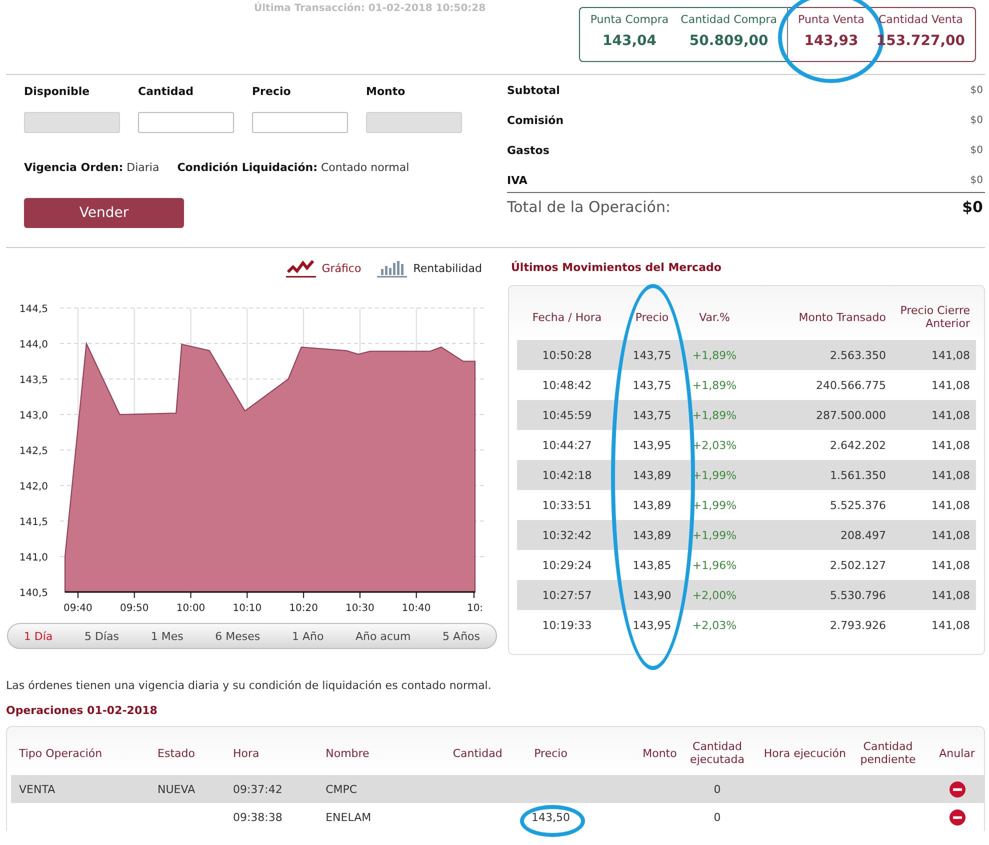 The height and width of the screenshot is (845, 989). What do you see at coordinates (392, 268) in the screenshot?
I see `bar-chart-icon` at bounding box center [392, 268].